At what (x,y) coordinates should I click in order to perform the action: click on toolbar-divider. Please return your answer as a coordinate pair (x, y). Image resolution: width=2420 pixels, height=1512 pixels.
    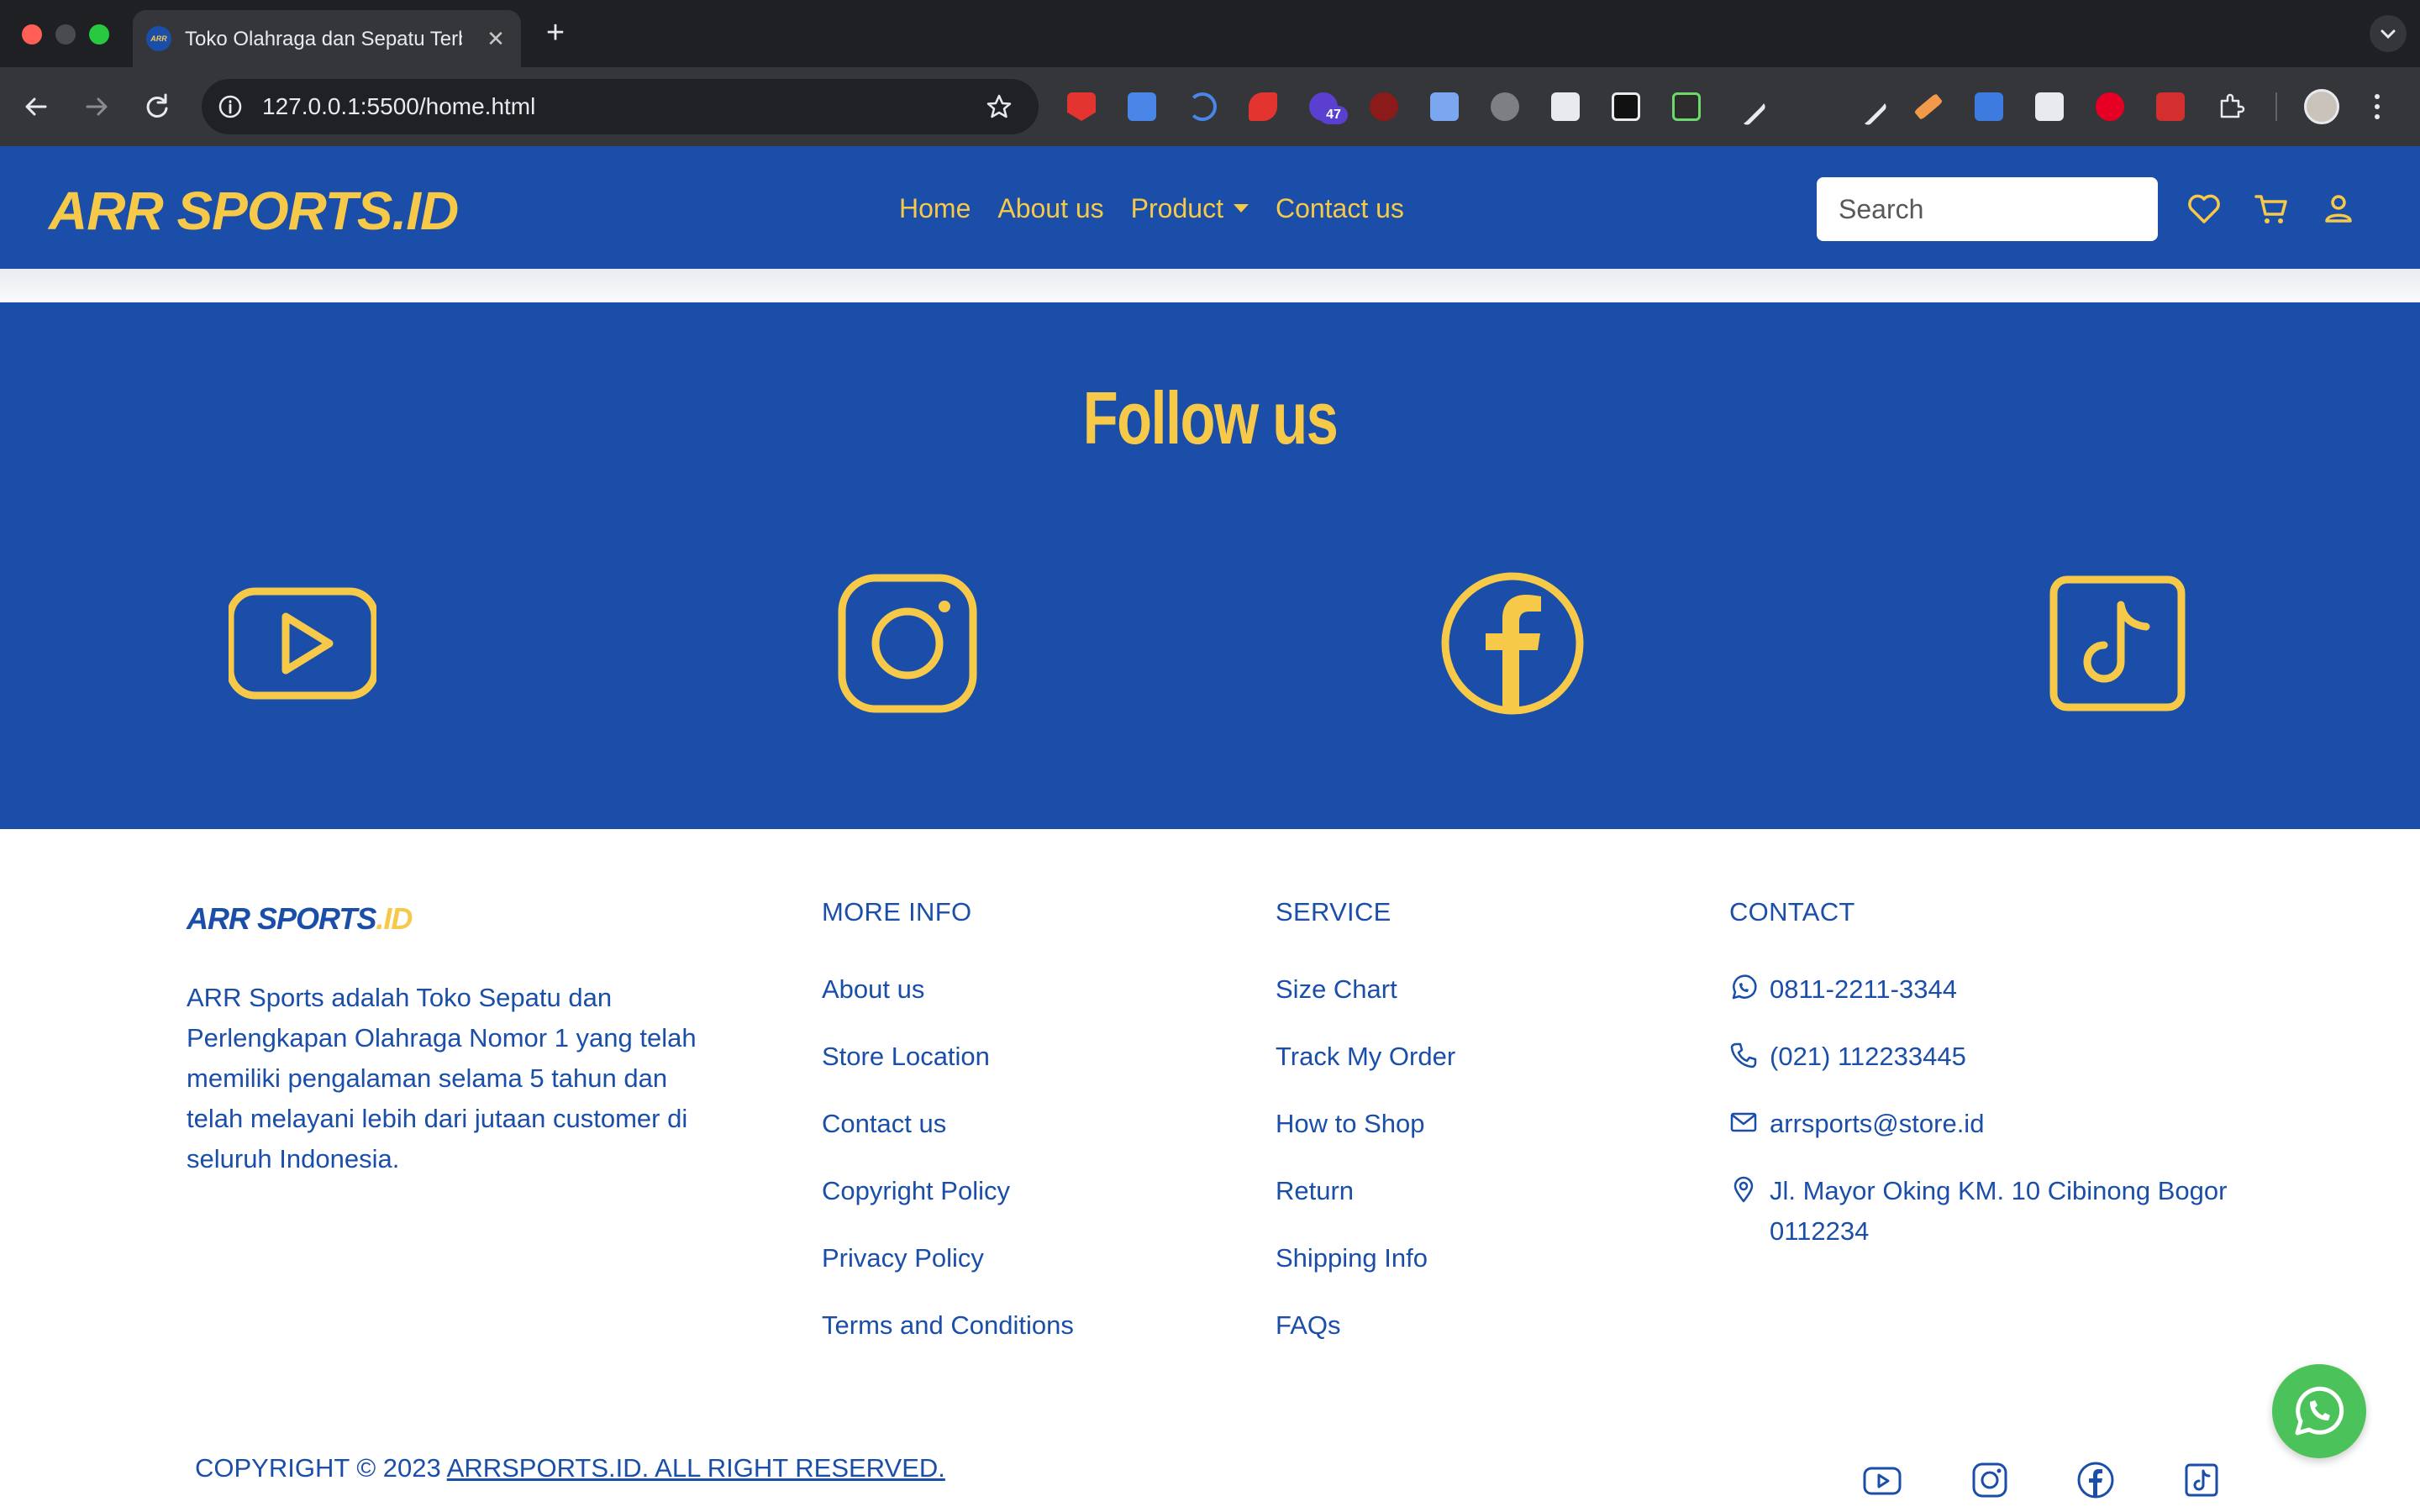
    Looking at the image, I should click on (2276, 106).